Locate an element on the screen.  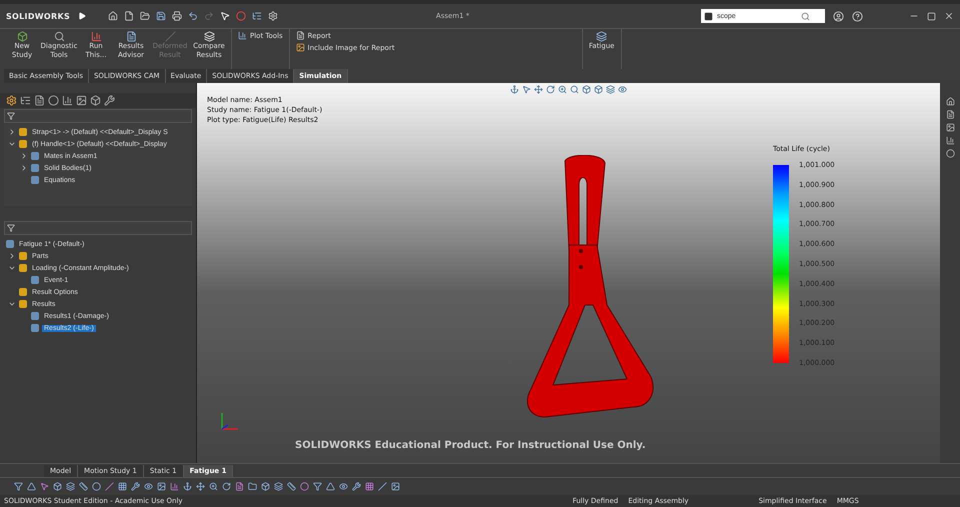
save-icon is located at coordinates (161, 16).